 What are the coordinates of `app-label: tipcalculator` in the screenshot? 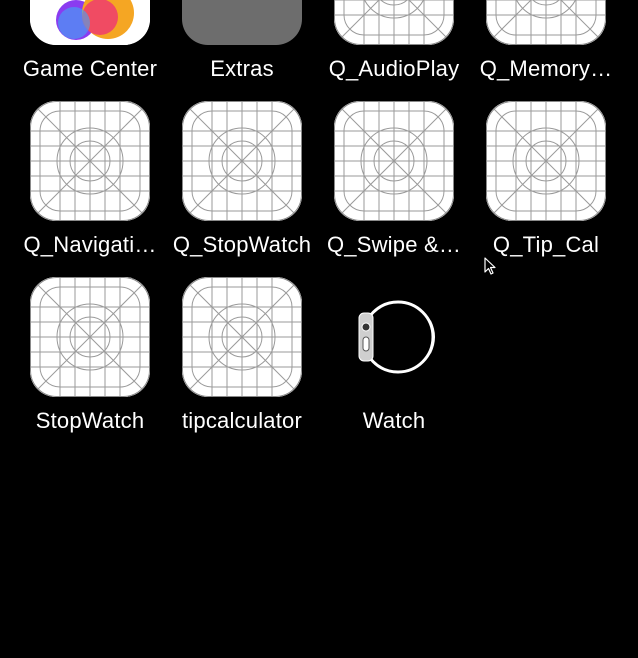 It's located at (242, 420).